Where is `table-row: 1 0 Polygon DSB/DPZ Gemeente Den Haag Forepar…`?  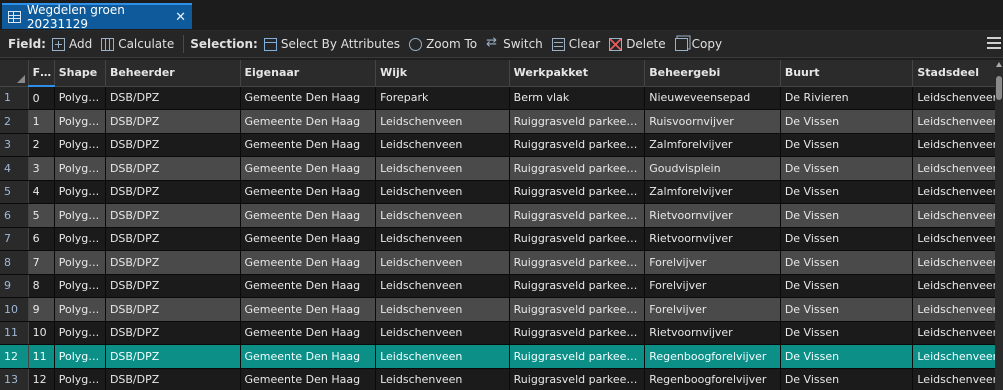
table-row: 1 0 Polygon DSB/DPZ Gemeente Den Haag Forepar… is located at coordinates (497, 98).